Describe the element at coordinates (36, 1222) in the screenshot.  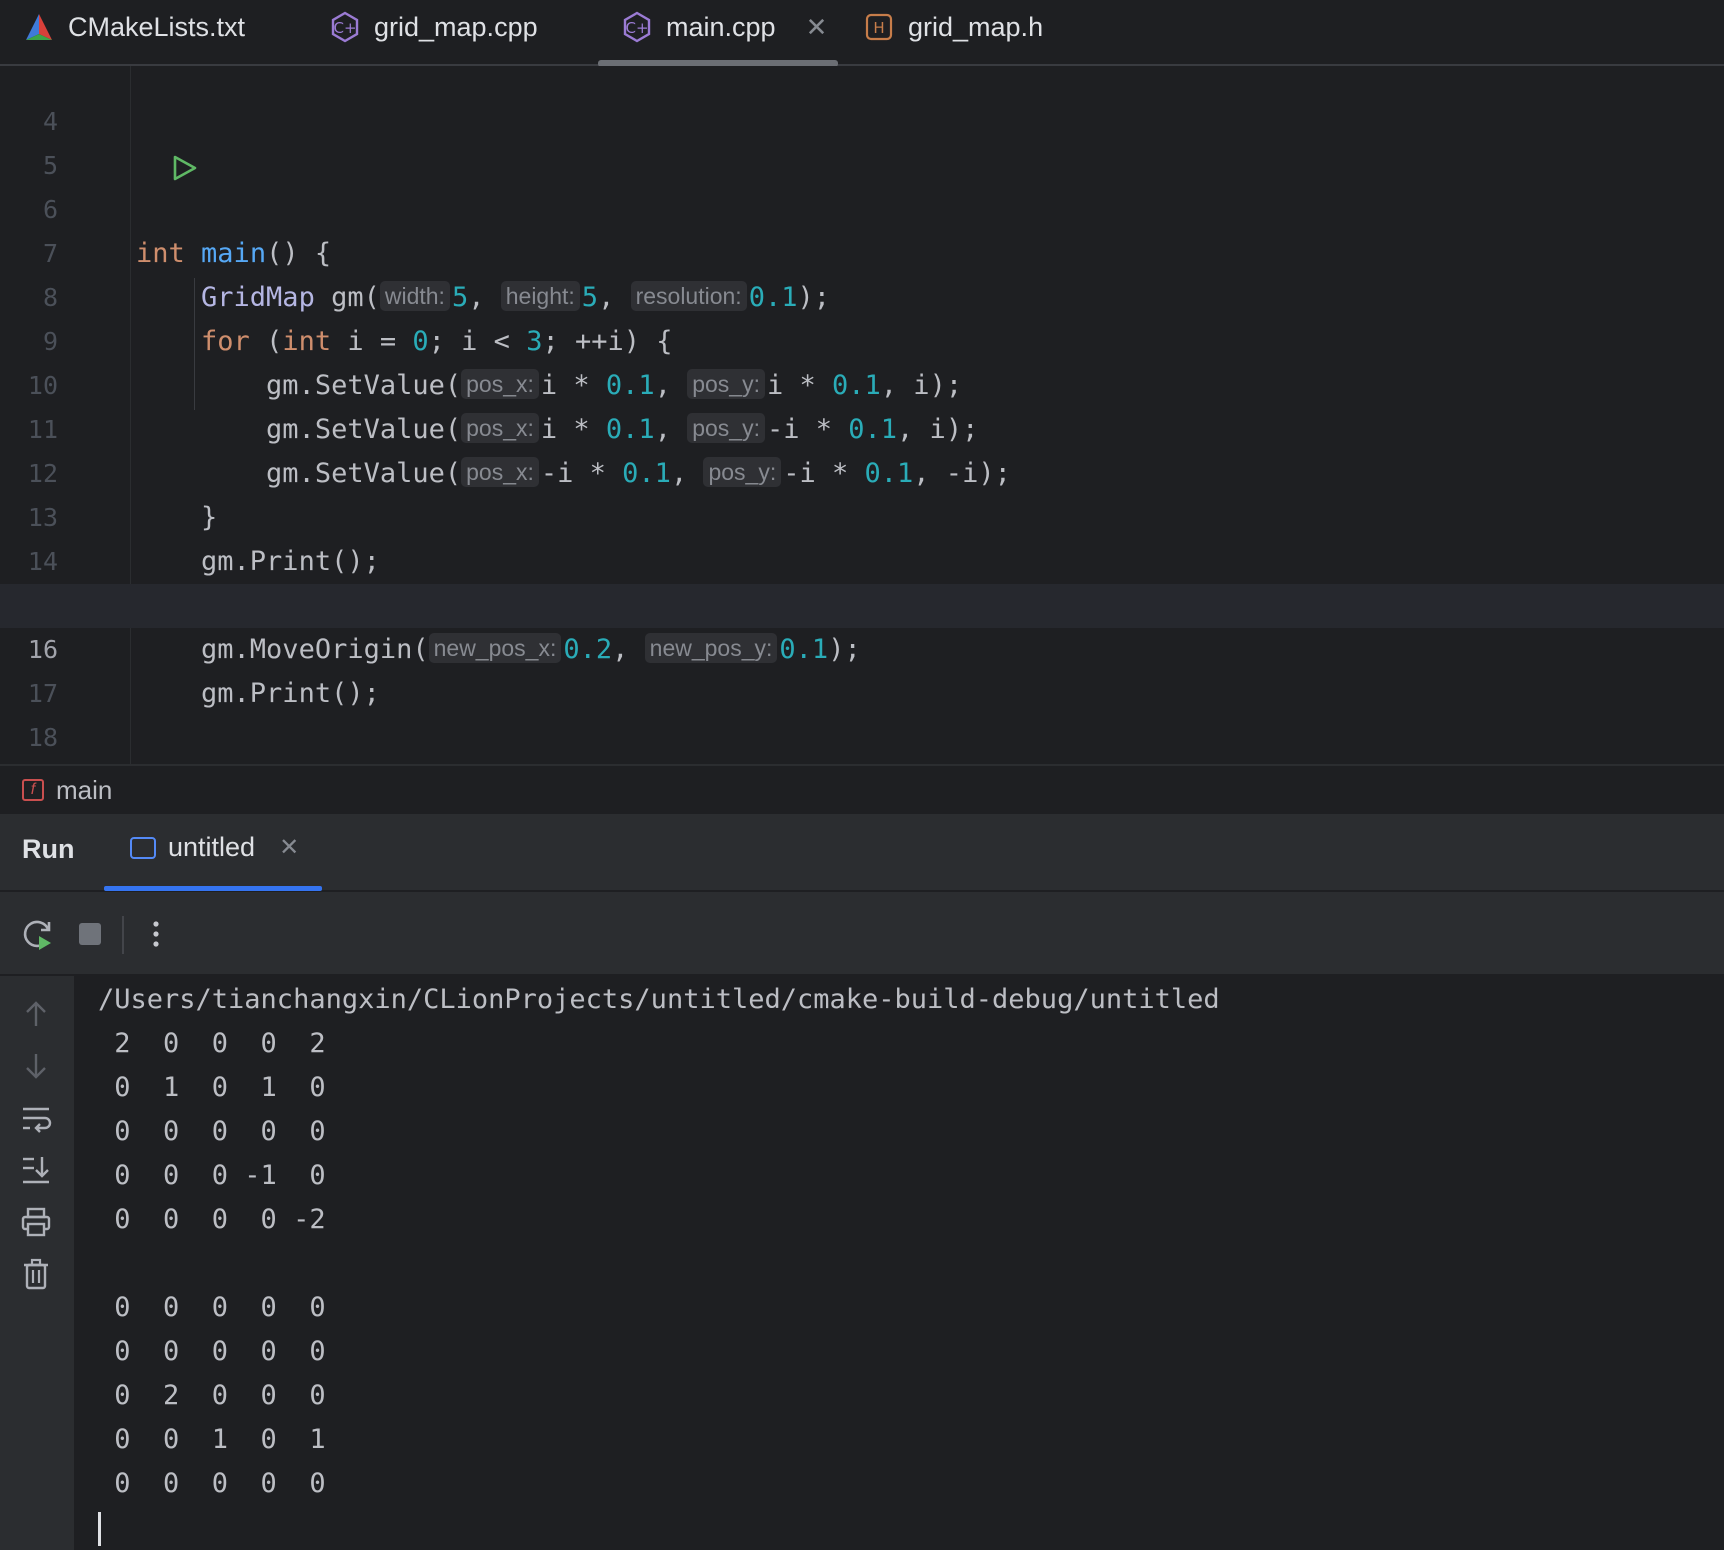
I see `print-icon` at that location.